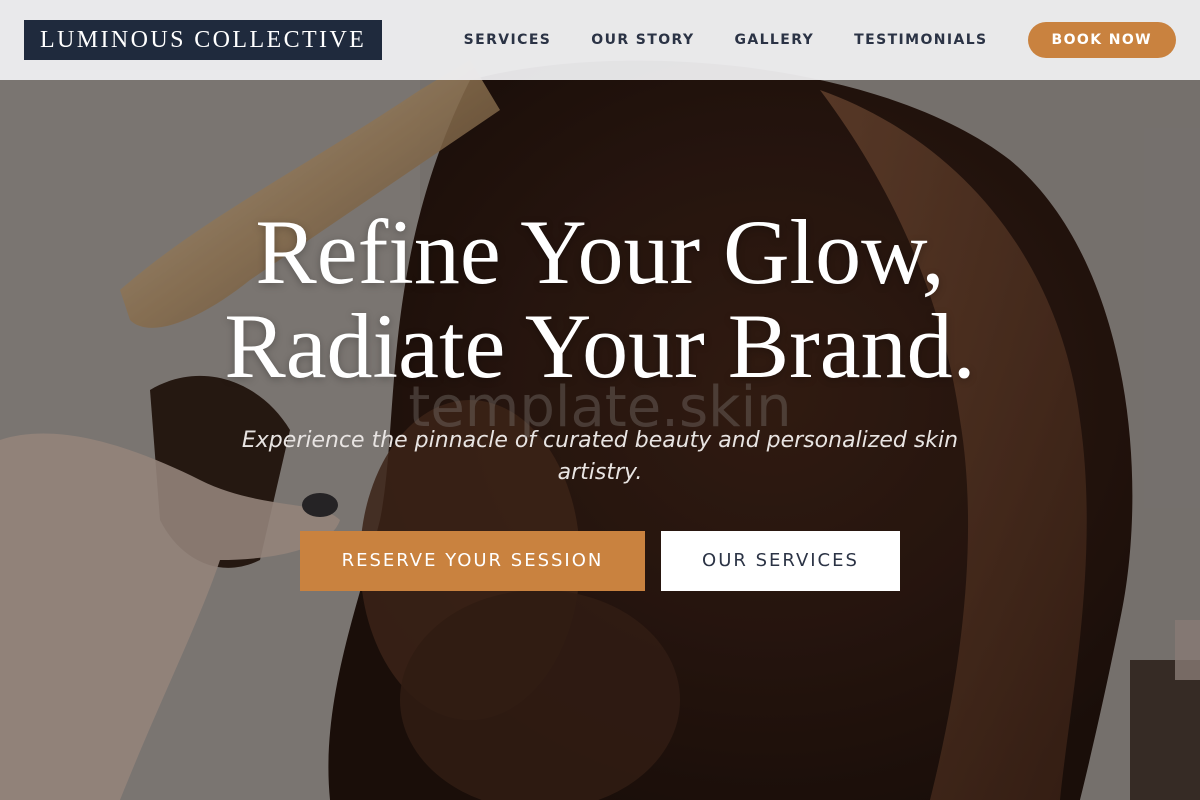 The width and height of the screenshot is (1200, 800). What do you see at coordinates (920, 40) in the screenshot?
I see `nav-item-testimonials: TESTIMONIALS` at bounding box center [920, 40].